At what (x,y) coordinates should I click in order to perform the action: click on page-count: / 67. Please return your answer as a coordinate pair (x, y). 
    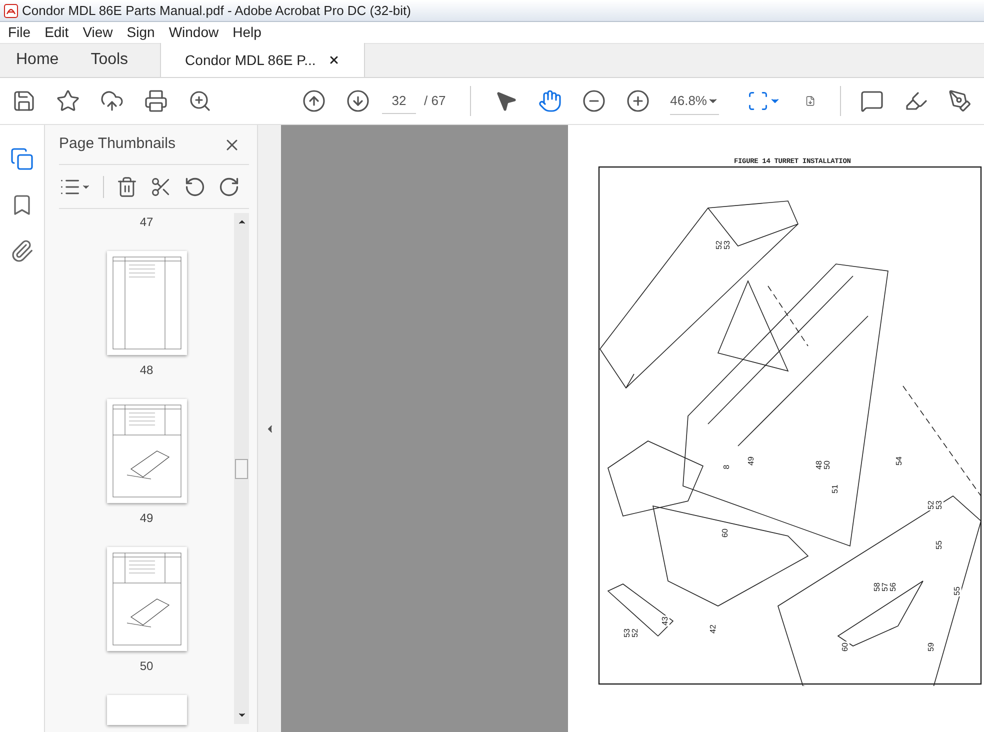
    Looking at the image, I should click on (435, 101).